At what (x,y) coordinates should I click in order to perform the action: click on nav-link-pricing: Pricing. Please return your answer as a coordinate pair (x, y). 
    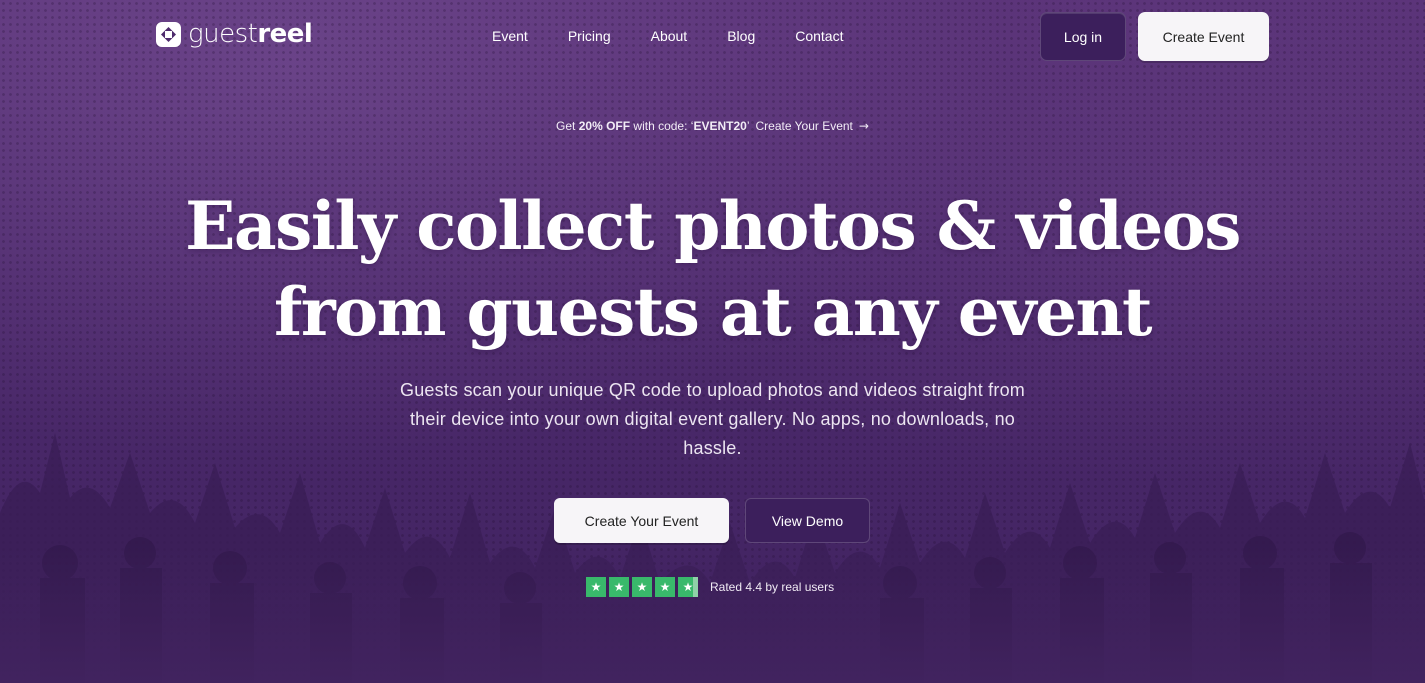
    Looking at the image, I should click on (589, 36).